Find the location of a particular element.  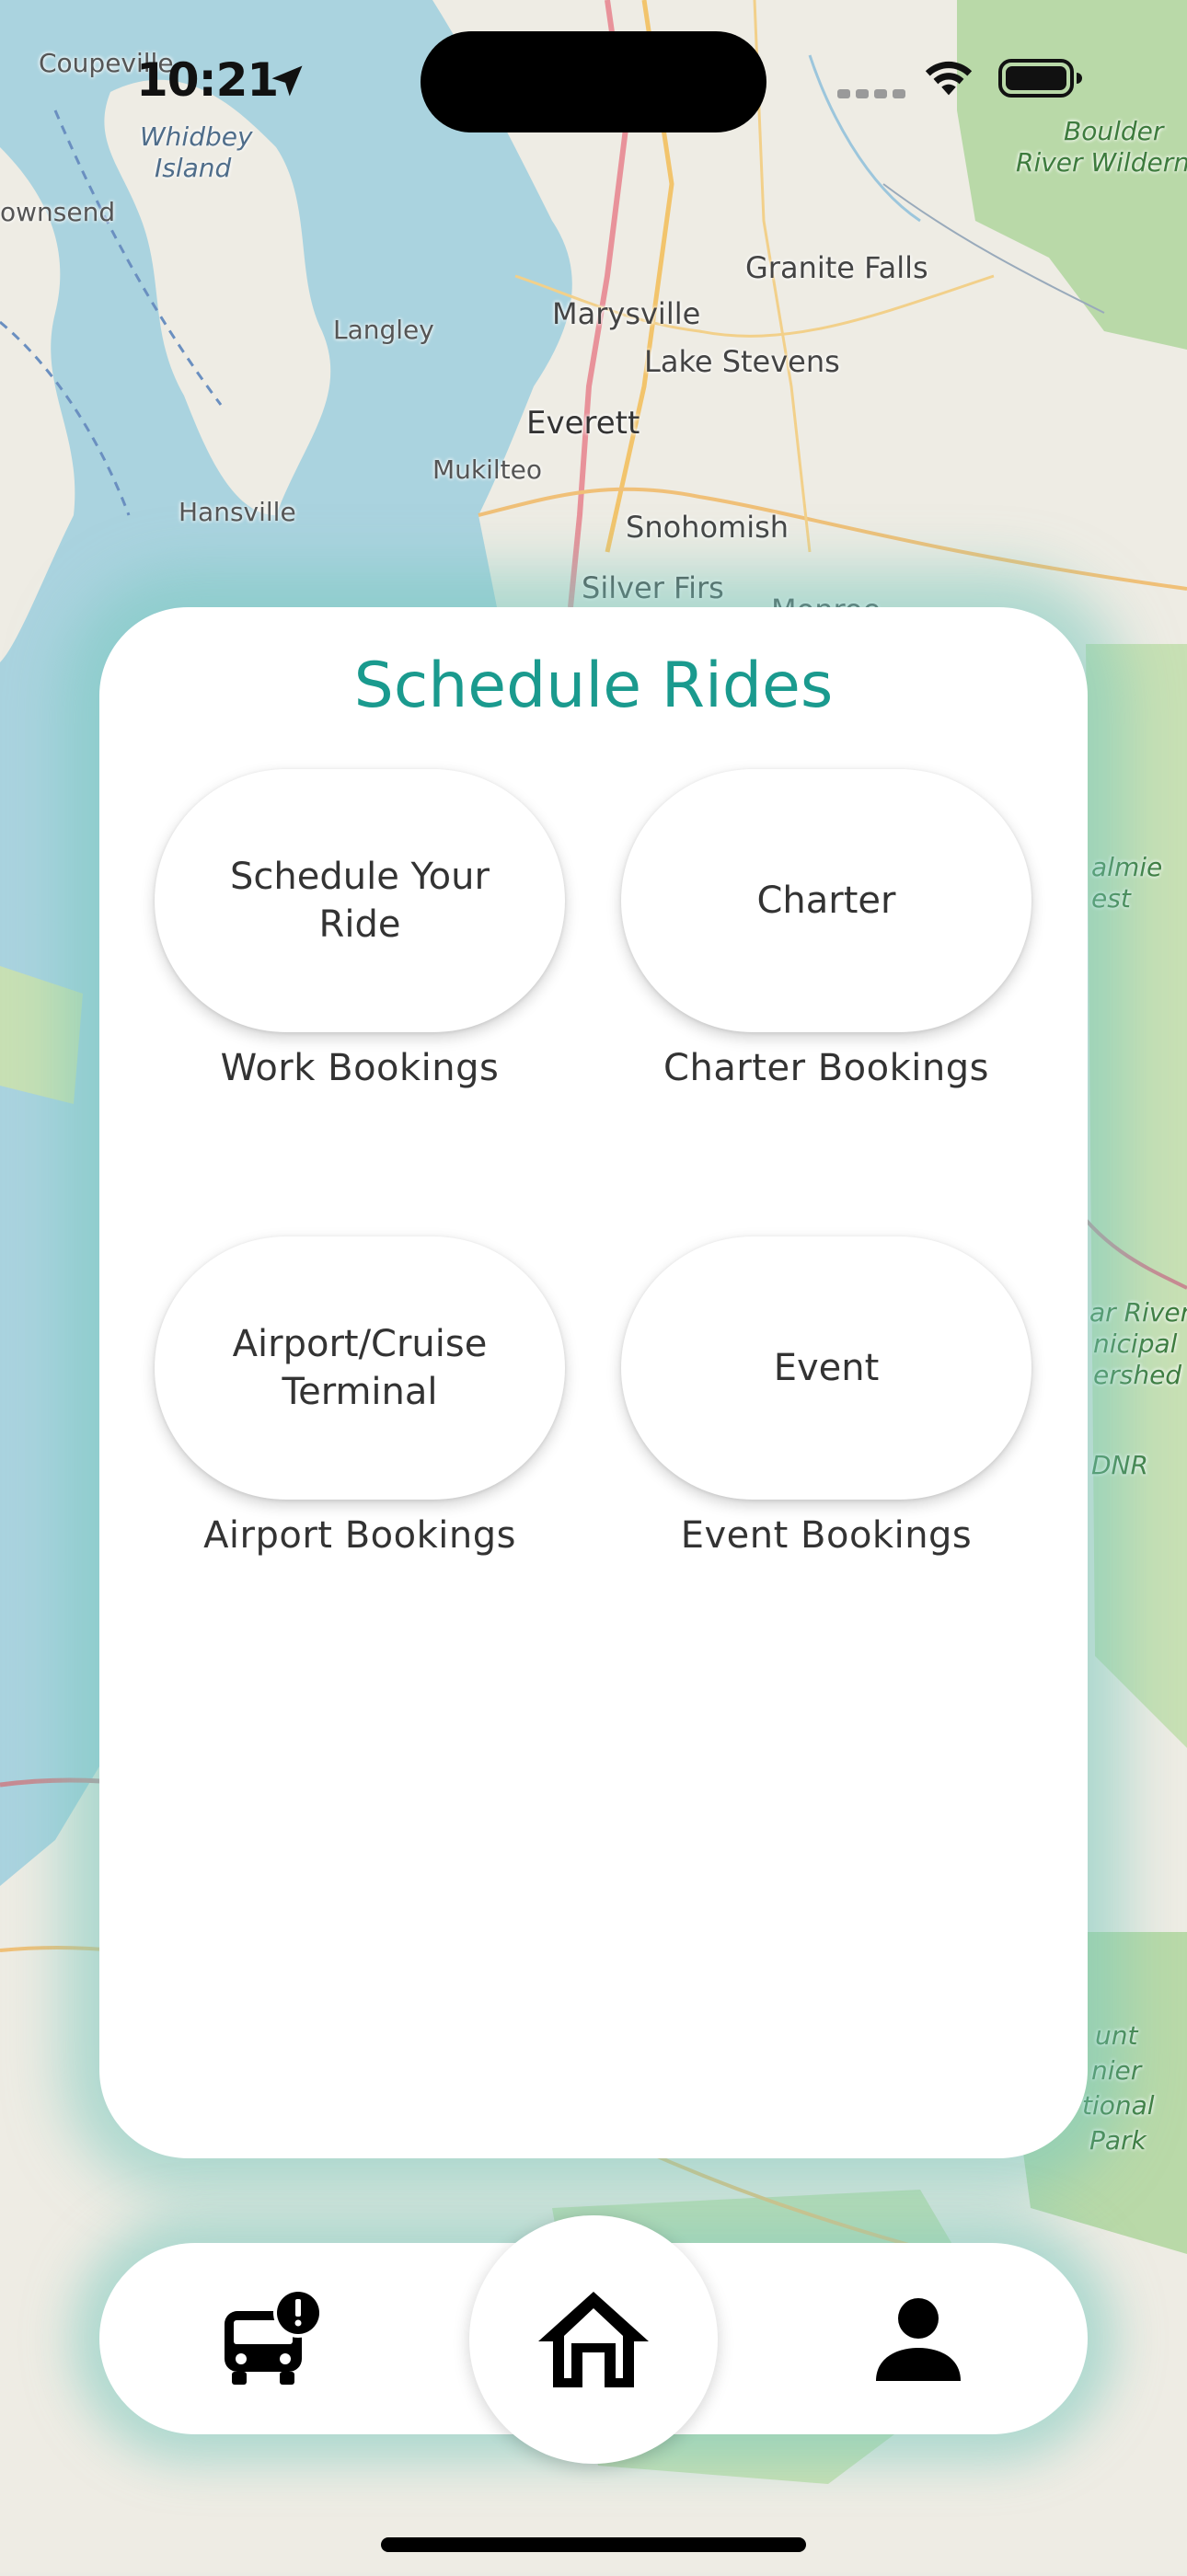

wifi-icon is located at coordinates (949, 78).